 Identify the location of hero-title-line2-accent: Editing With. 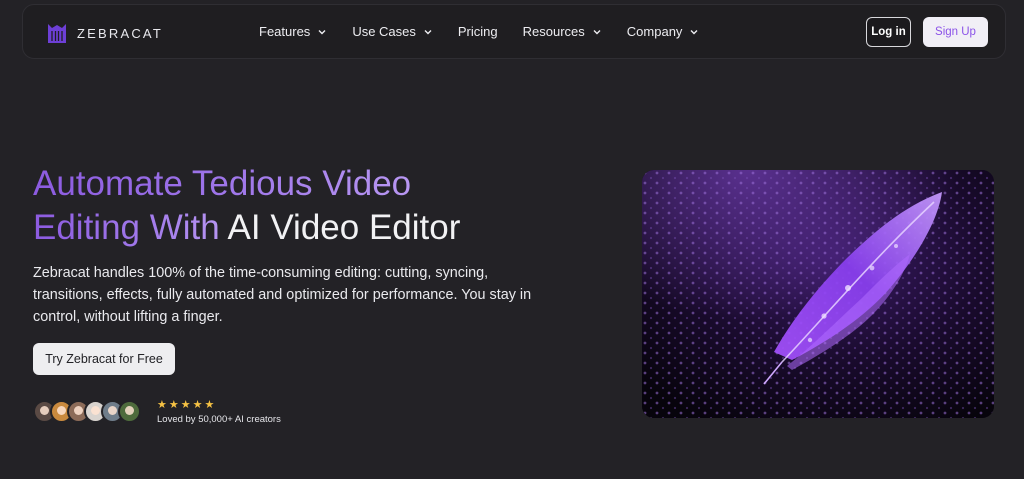
(130, 227).